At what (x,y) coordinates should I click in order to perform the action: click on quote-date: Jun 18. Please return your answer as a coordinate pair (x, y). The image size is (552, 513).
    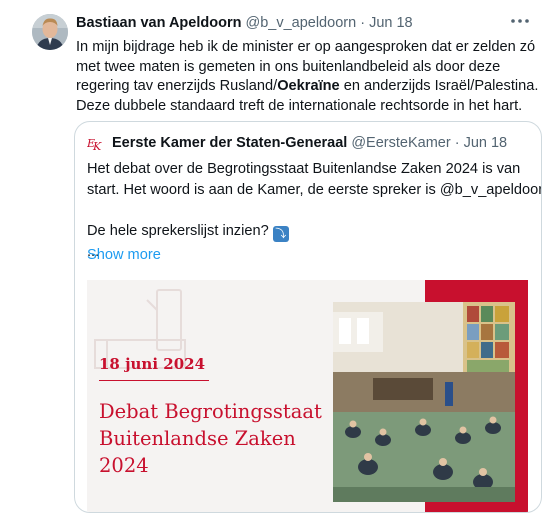
    Looking at the image, I should click on (486, 143).